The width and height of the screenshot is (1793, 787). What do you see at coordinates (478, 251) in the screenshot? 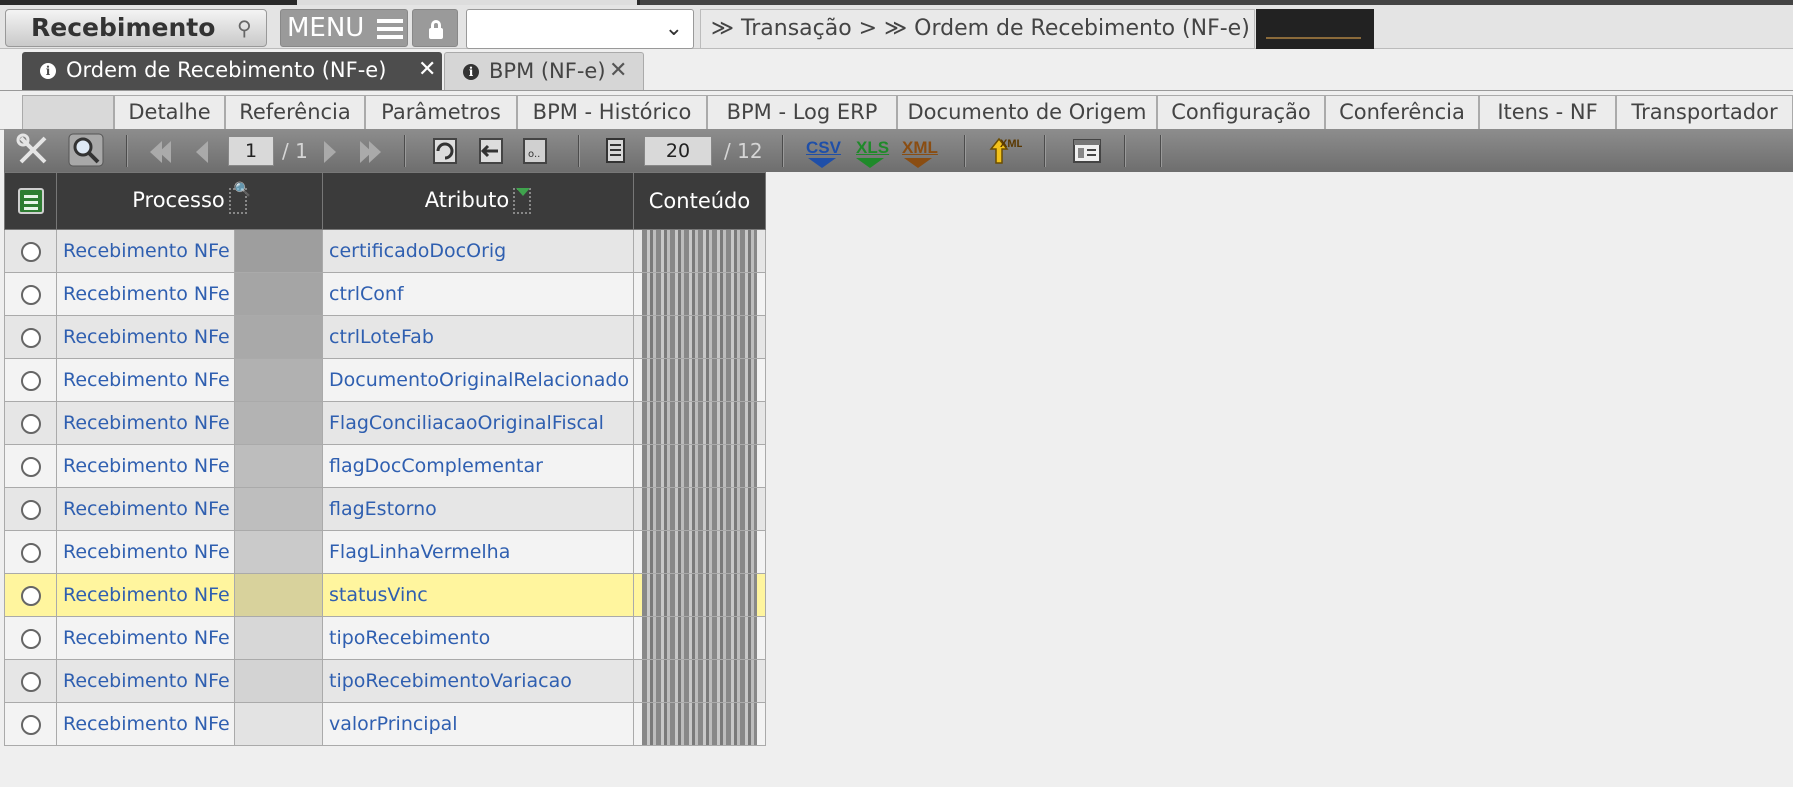
I see `atributo-cell: certificadoDocOrig` at bounding box center [478, 251].